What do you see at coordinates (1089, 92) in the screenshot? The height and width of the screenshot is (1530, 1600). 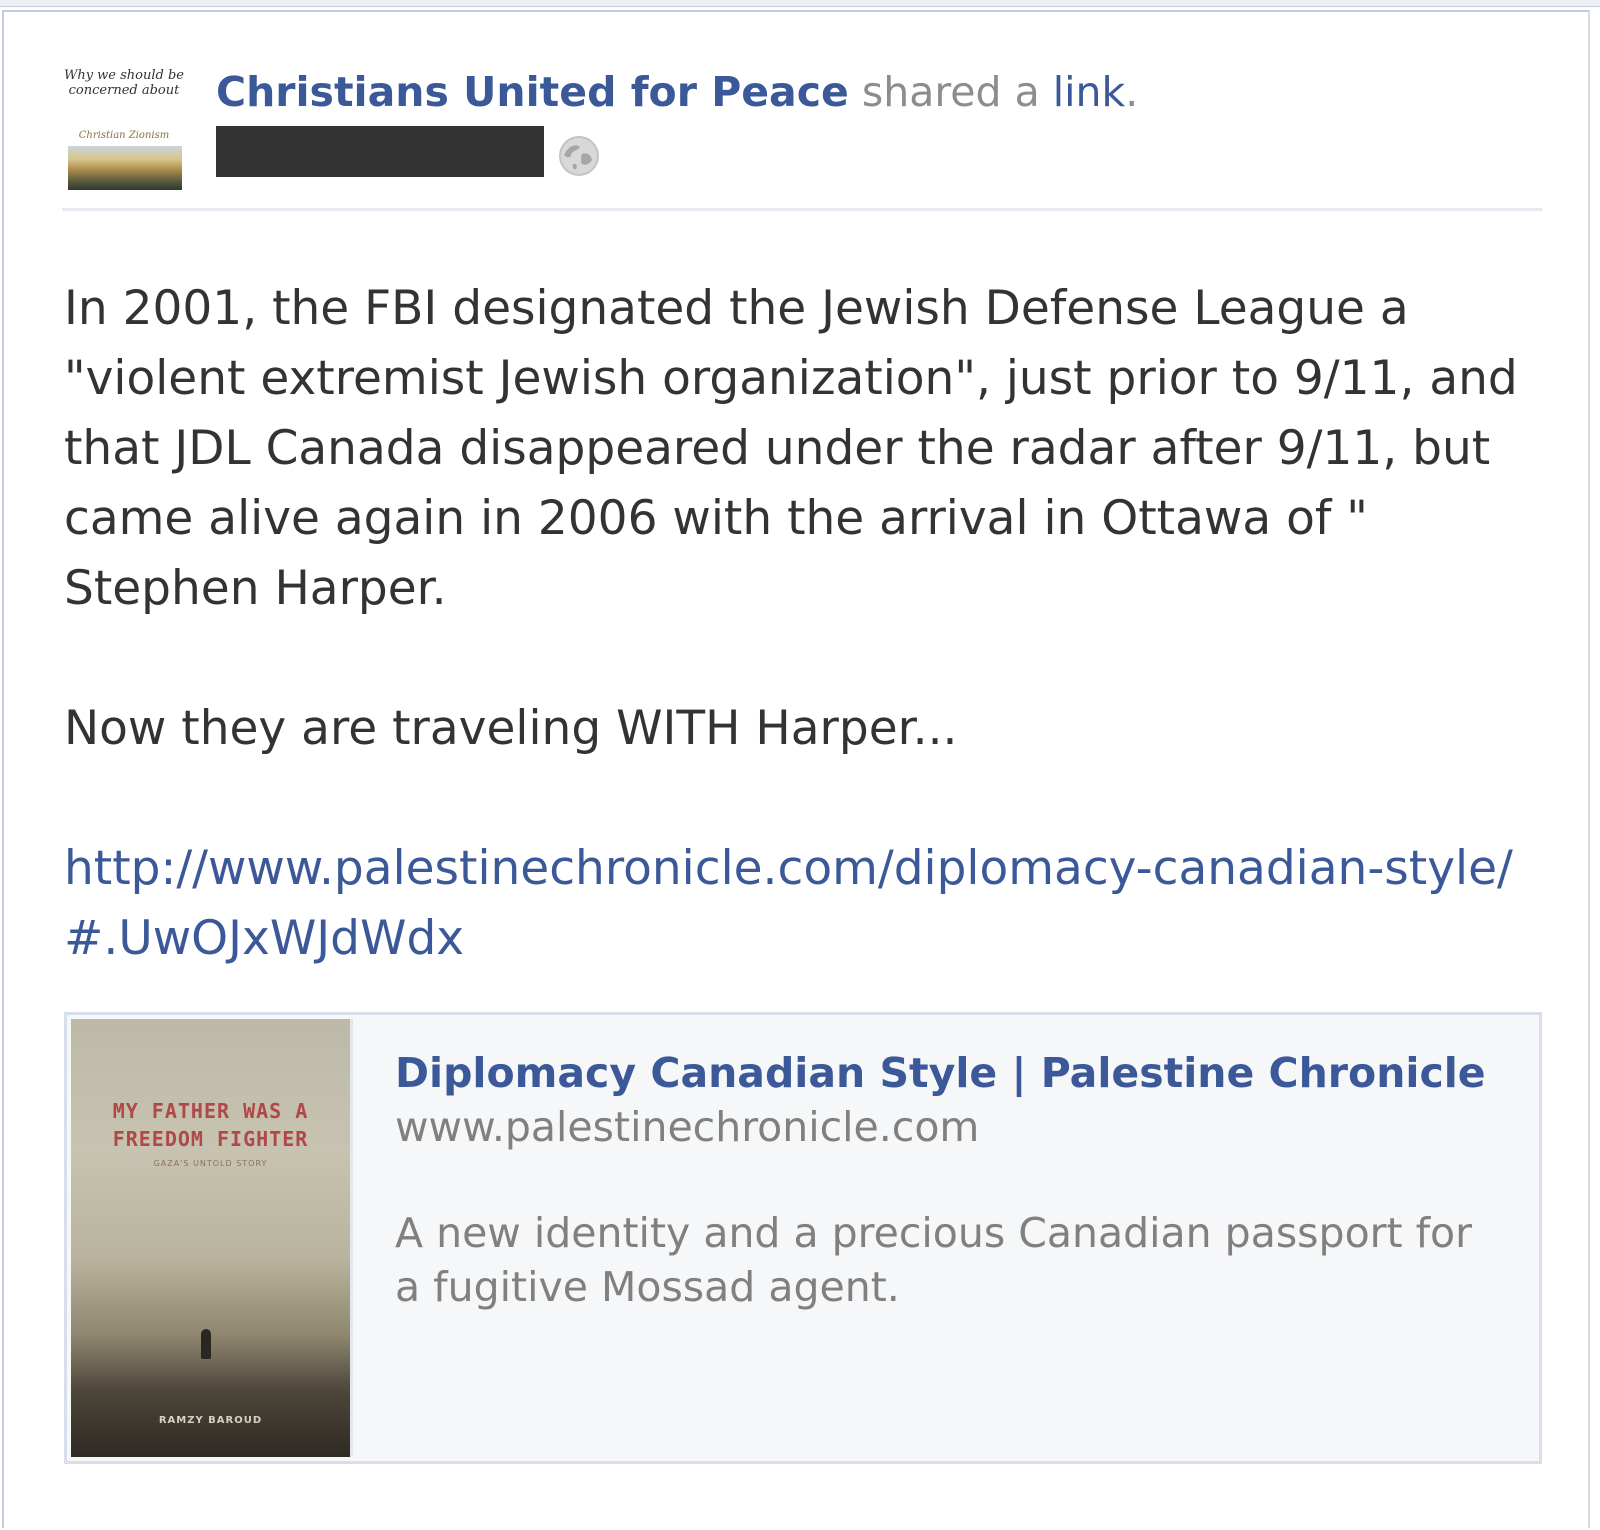 I see `shared-link-type-link: link` at bounding box center [1089, 92].